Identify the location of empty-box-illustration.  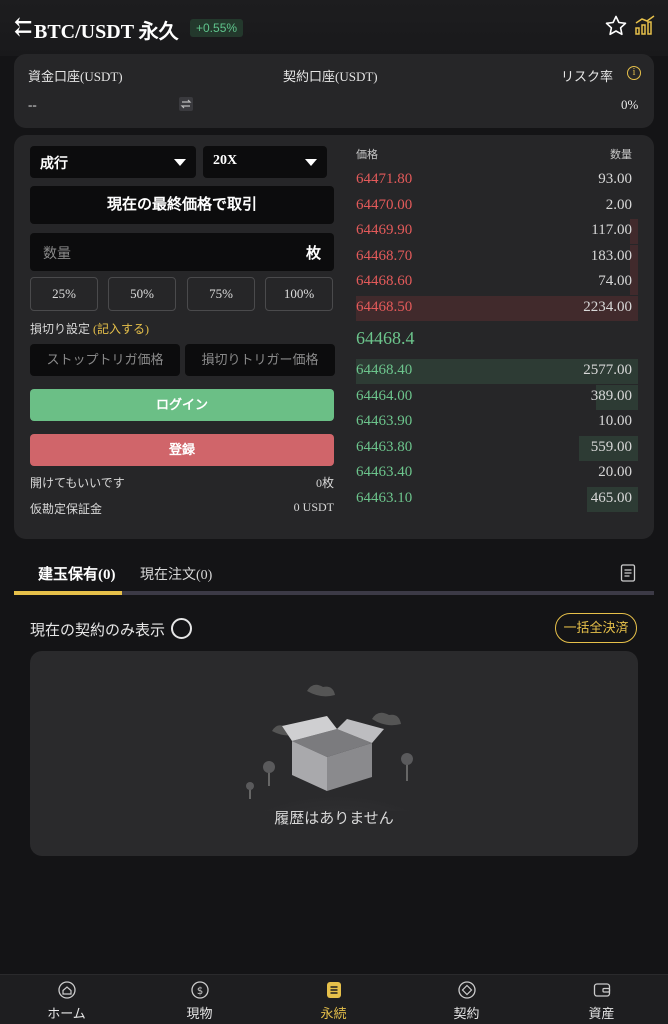
(337, 747).